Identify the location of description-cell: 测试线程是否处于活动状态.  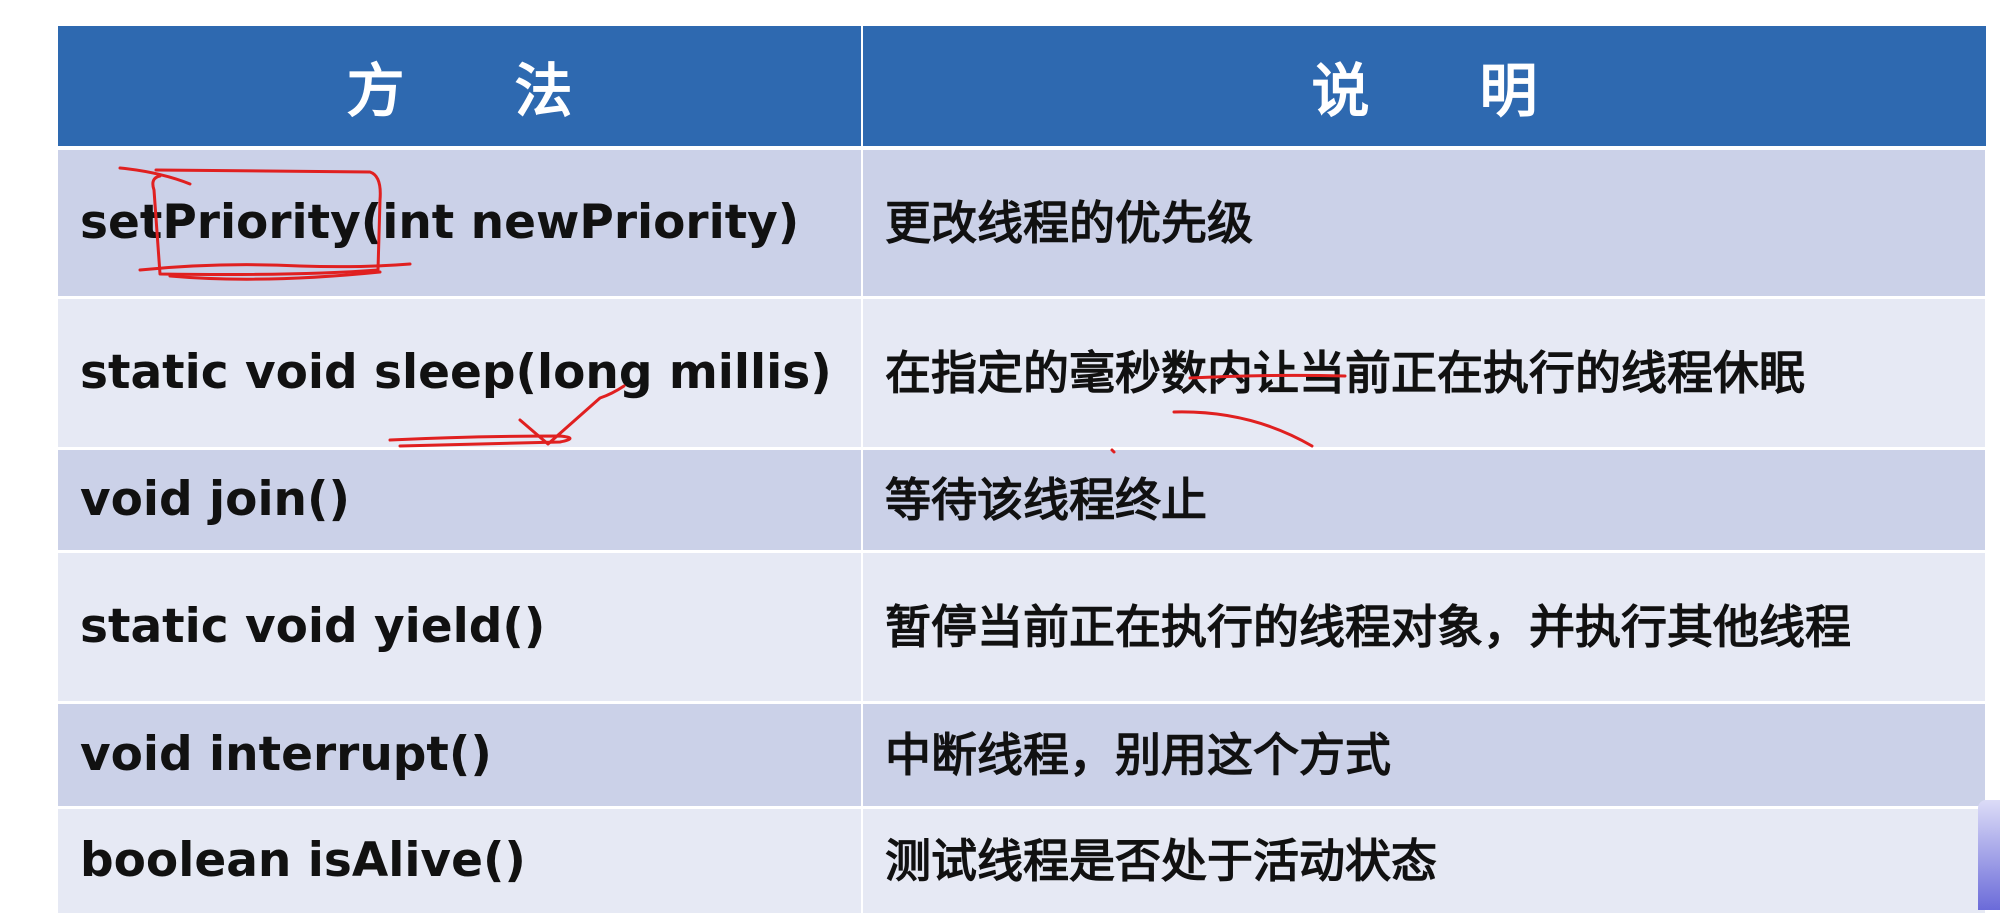
(1424, 861).